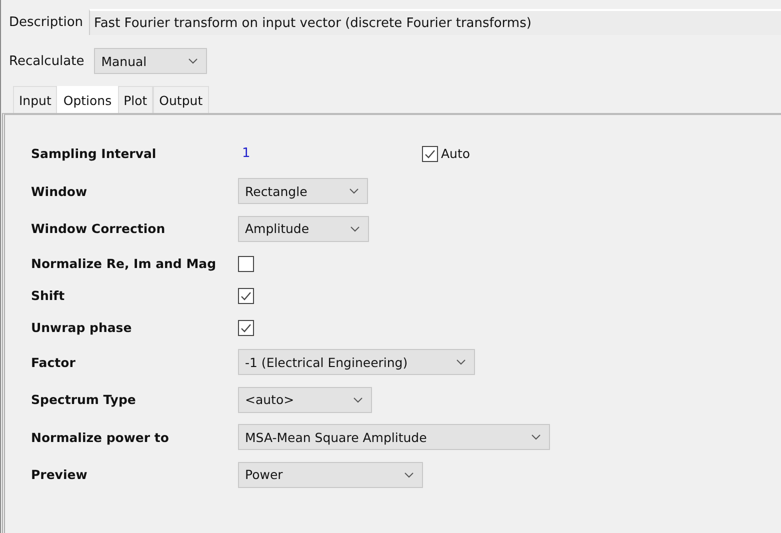  Describe the element at coordinates (59, 474) in the screenshot. I see `option-label: Preview` at that location.